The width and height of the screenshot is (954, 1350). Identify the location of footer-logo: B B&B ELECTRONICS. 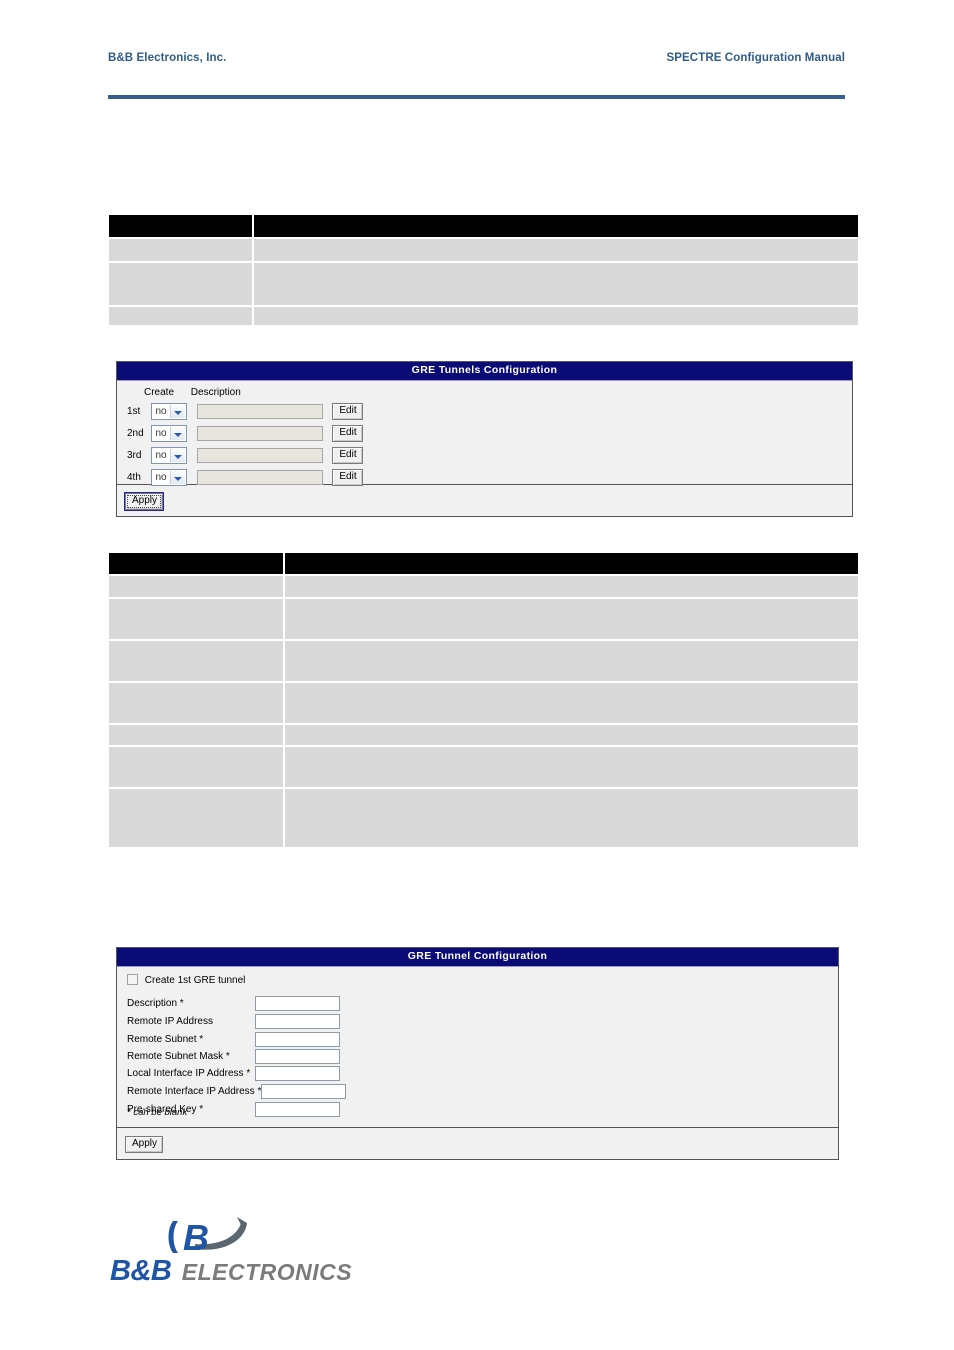
(235, 1251).